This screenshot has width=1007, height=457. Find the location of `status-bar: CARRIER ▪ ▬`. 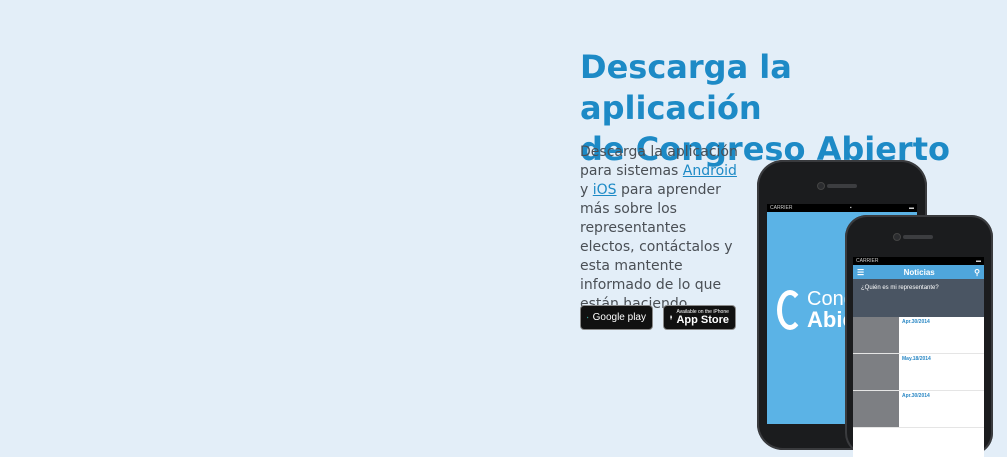

status-bar: CARRIER ▪ ▬ is located at coordinates (842, 208).